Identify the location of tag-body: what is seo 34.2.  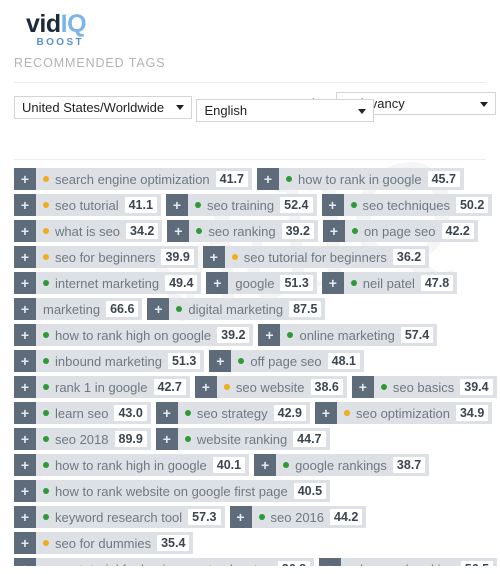
(99, 231).